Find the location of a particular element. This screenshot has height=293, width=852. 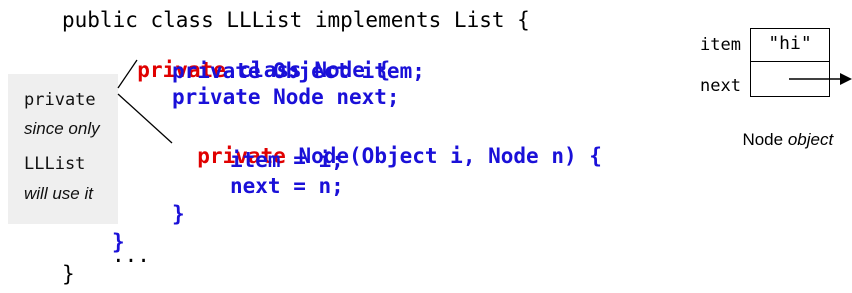

next-pointer-arrow is located at coordinates (820, 79).